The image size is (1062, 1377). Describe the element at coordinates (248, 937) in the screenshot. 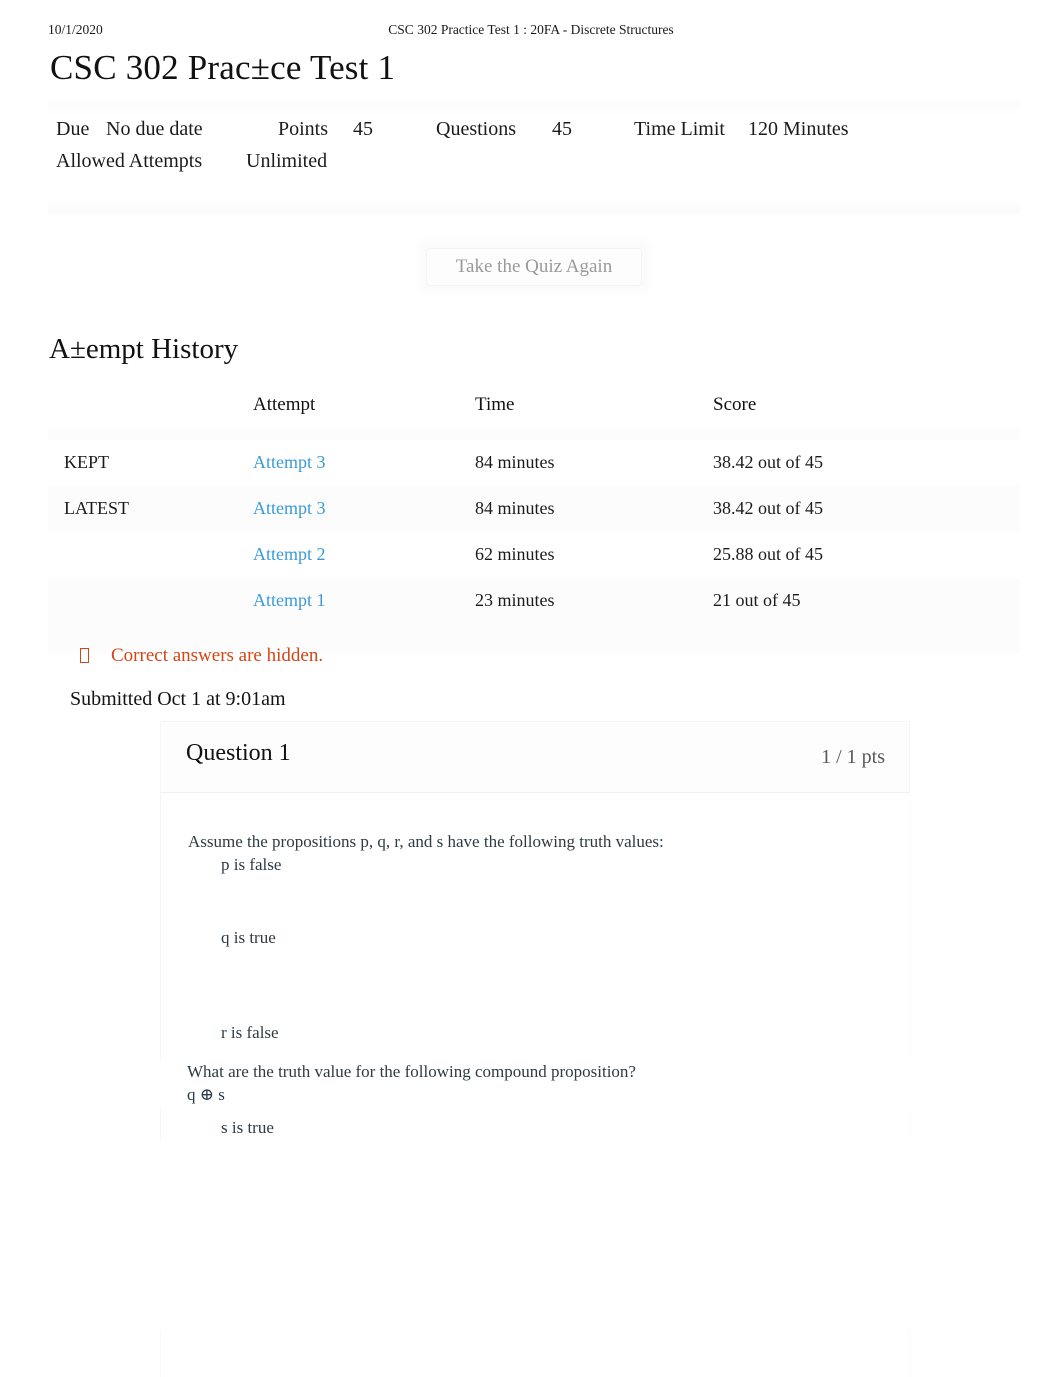

I see `proposition-value-q: q is true` at that location.